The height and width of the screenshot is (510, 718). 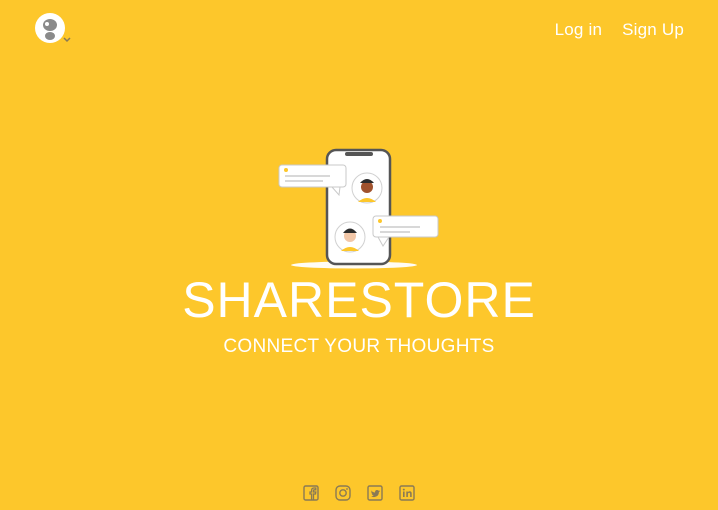 I want to click on twitter-icon, so click(x=375, y=493).